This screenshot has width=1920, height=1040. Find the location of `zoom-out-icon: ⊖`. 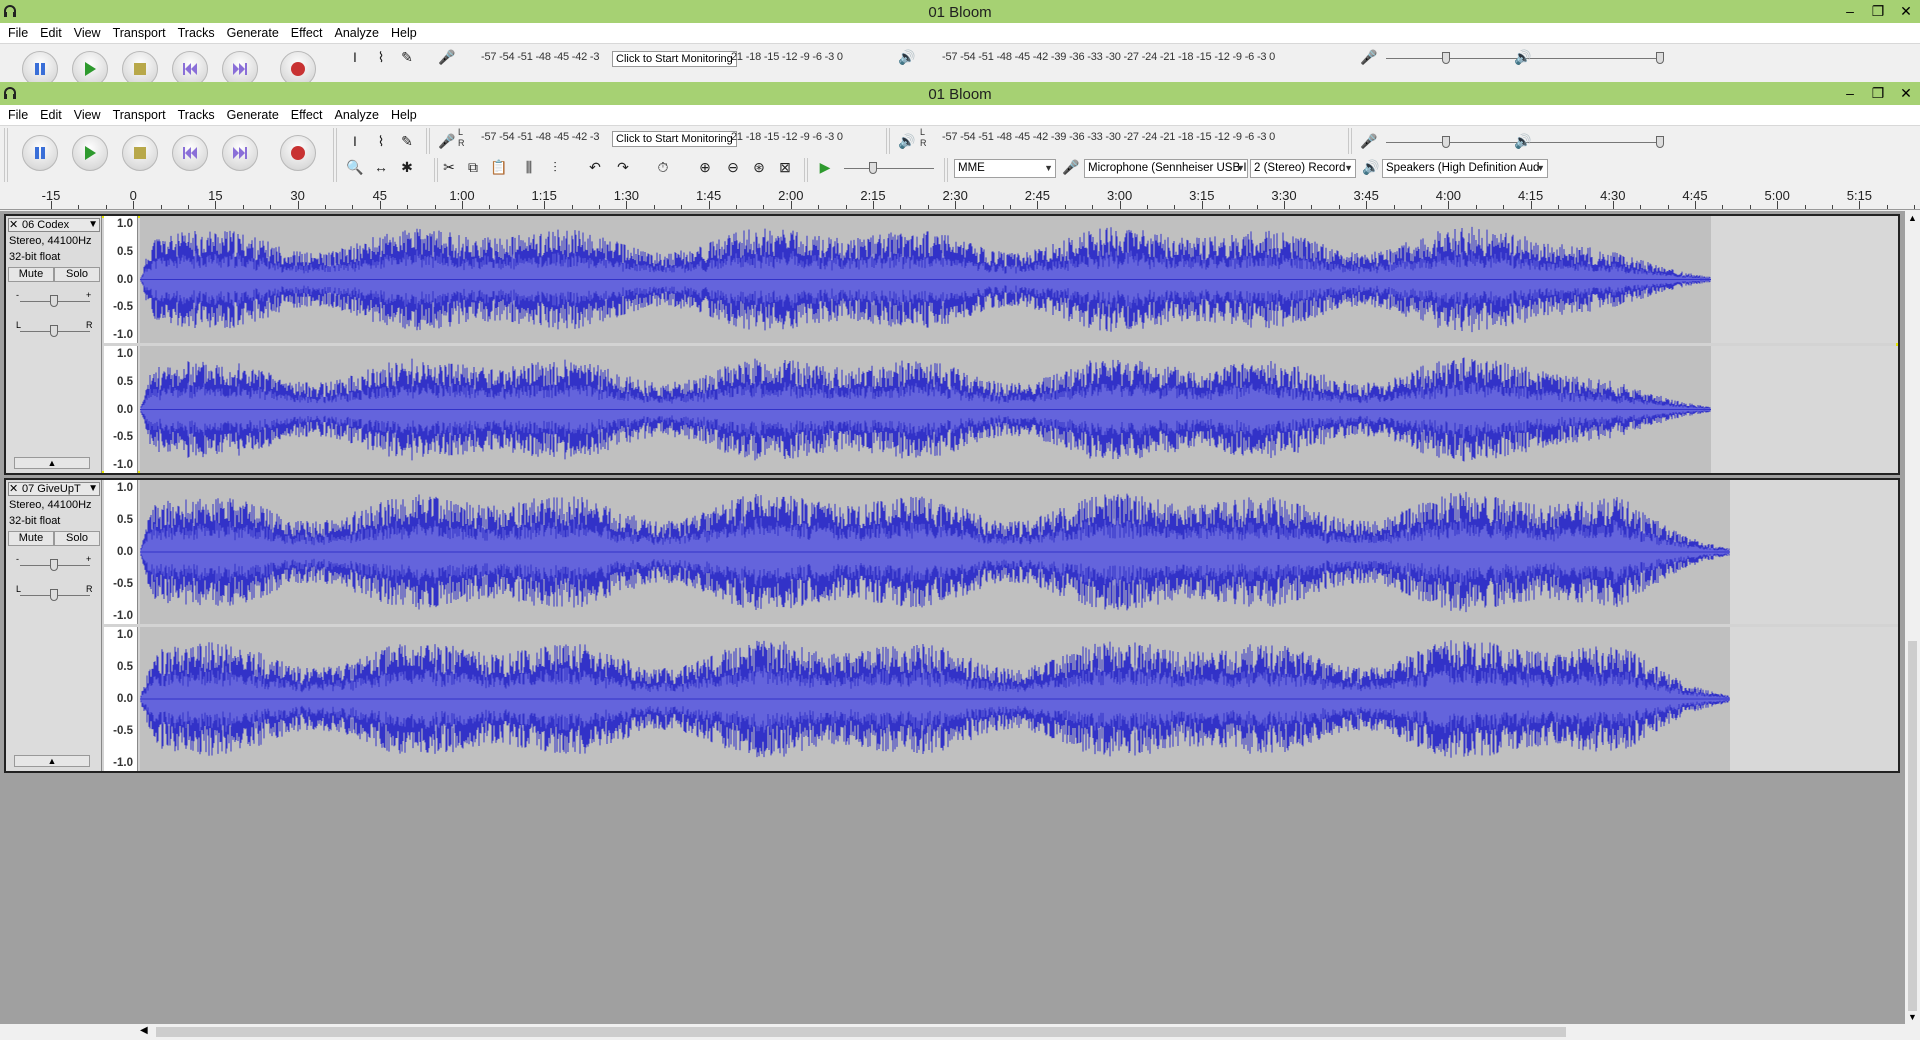

zoom-out-icon: ⊖ is located at coordinates (733, 167).